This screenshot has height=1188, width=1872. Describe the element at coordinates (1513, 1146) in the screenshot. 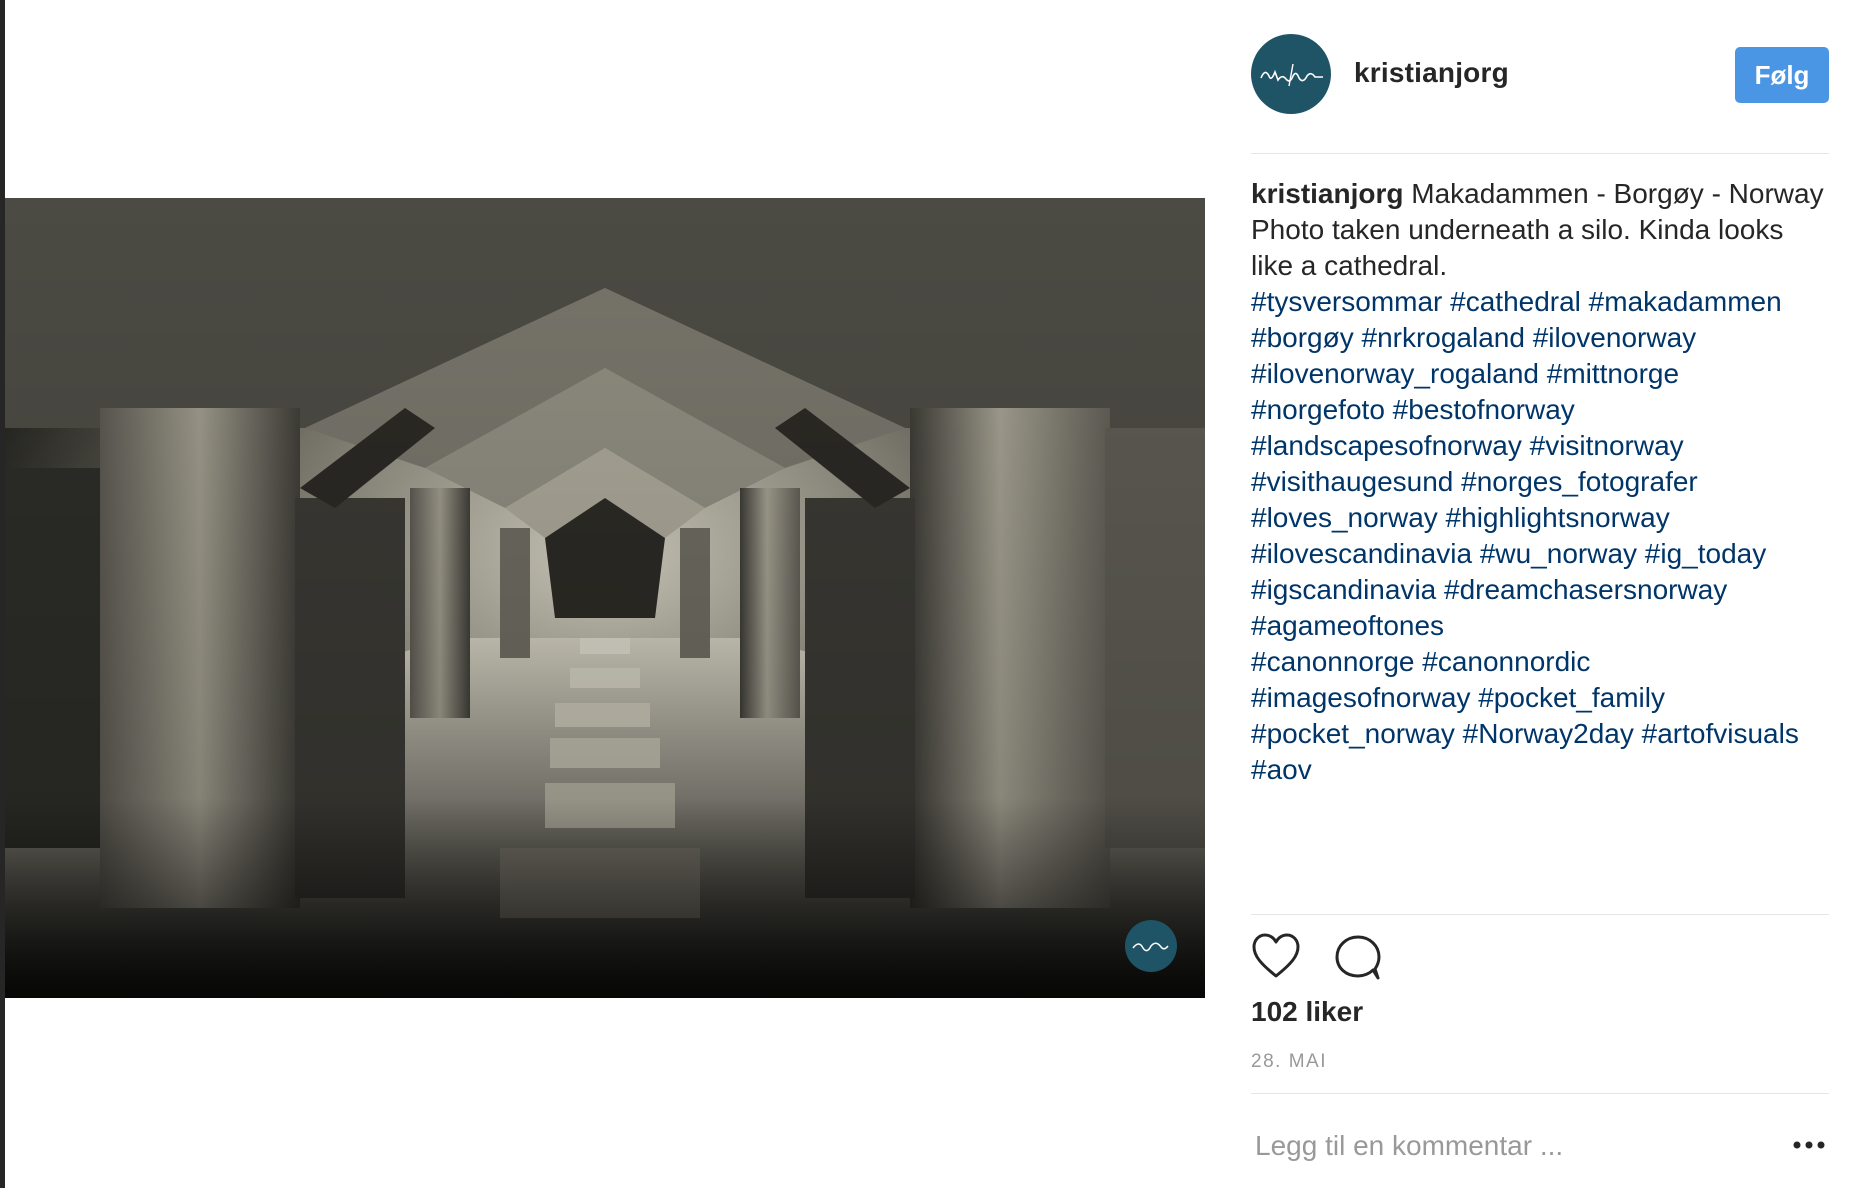

I see `comment-input` at that location.